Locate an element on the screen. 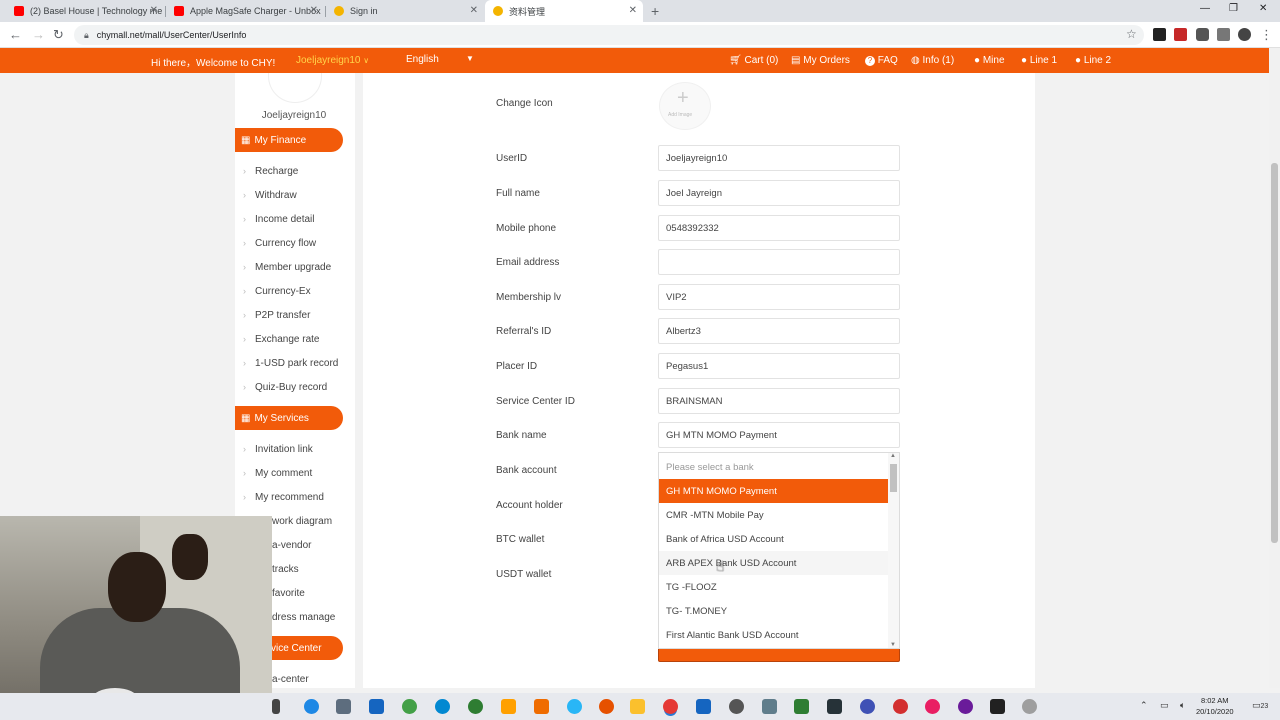 The width and height of the screenshot is (1280, 720). dropdown-option-selected: GH MTN MOMO Payment is located at coordinates (773, 491).